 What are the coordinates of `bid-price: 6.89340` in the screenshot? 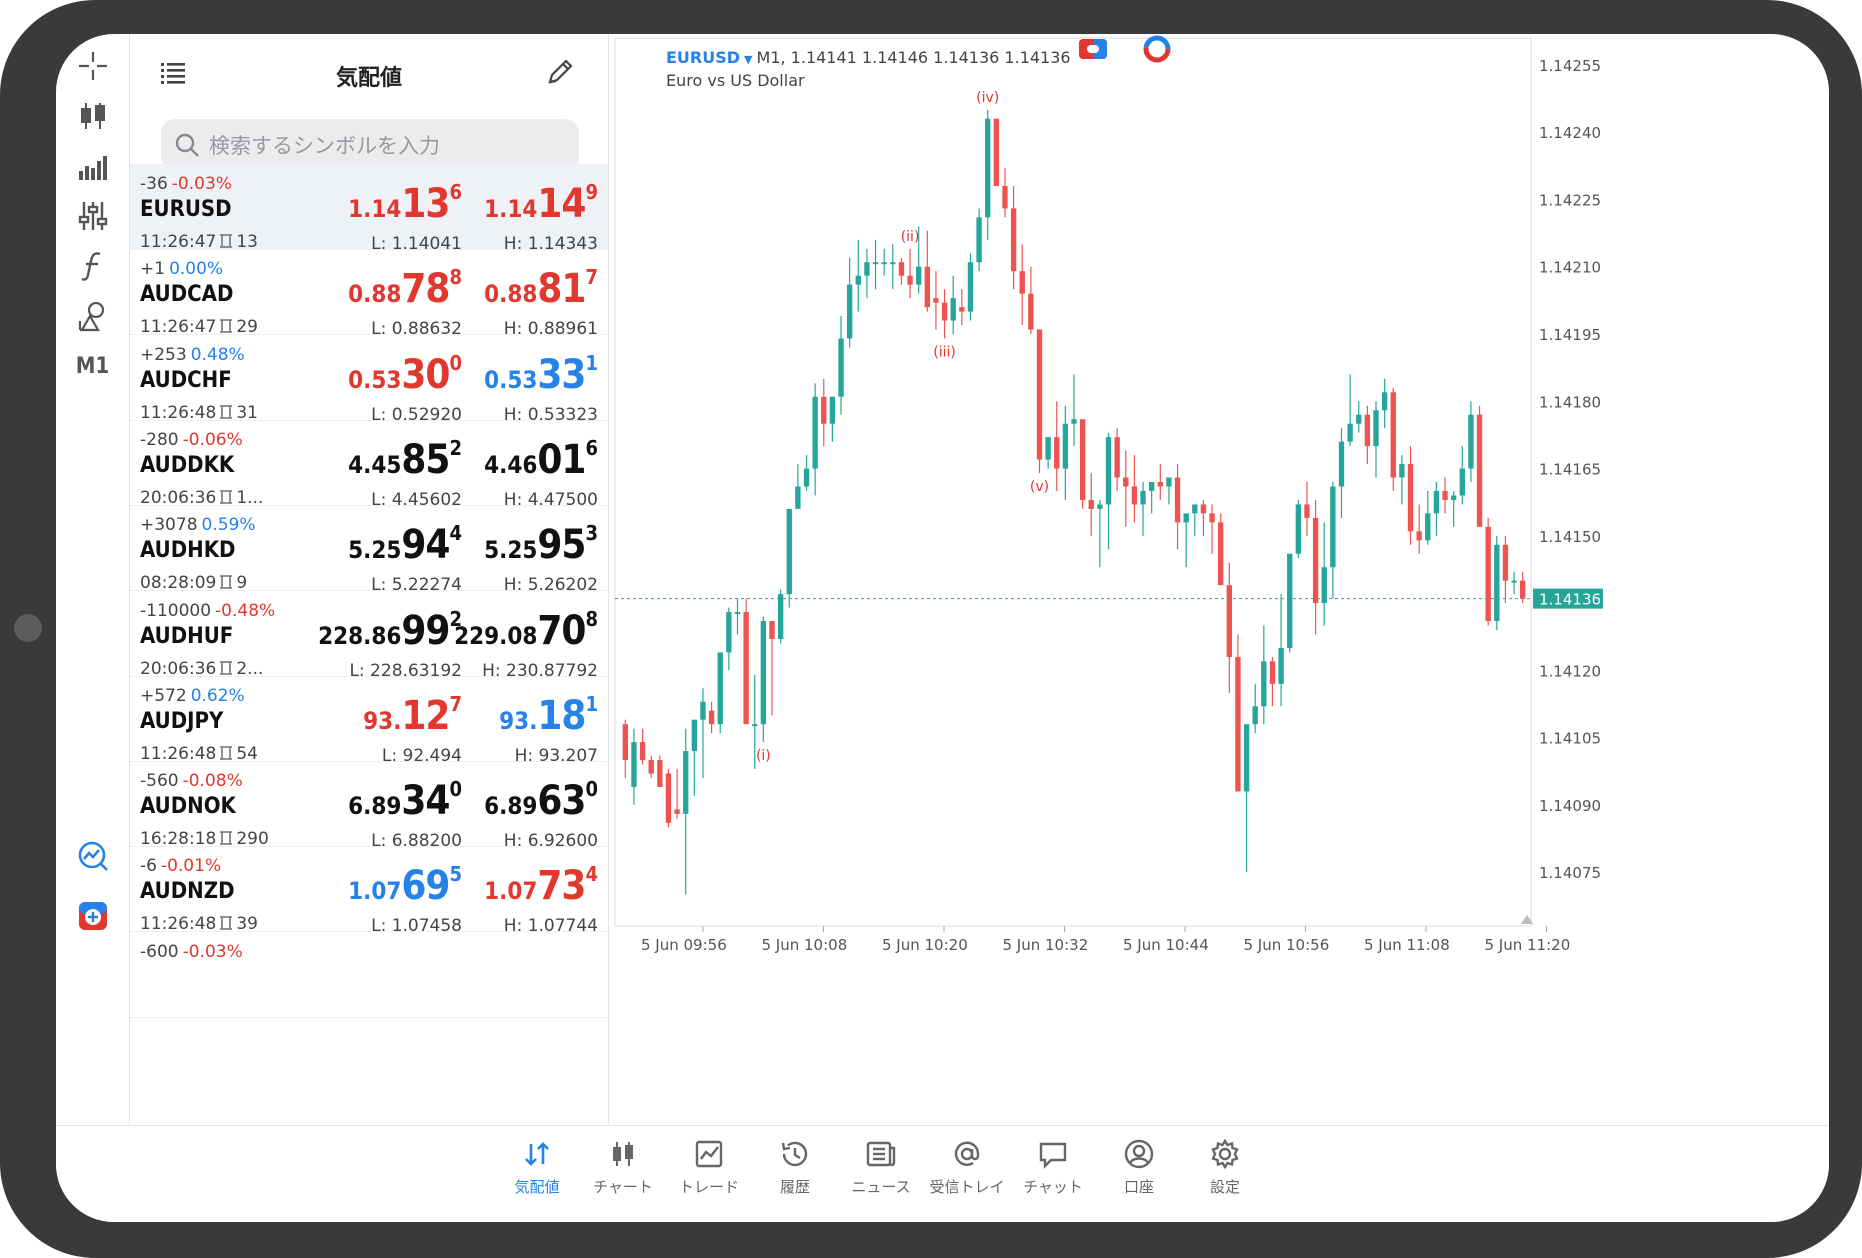 It's located at (405, 800).